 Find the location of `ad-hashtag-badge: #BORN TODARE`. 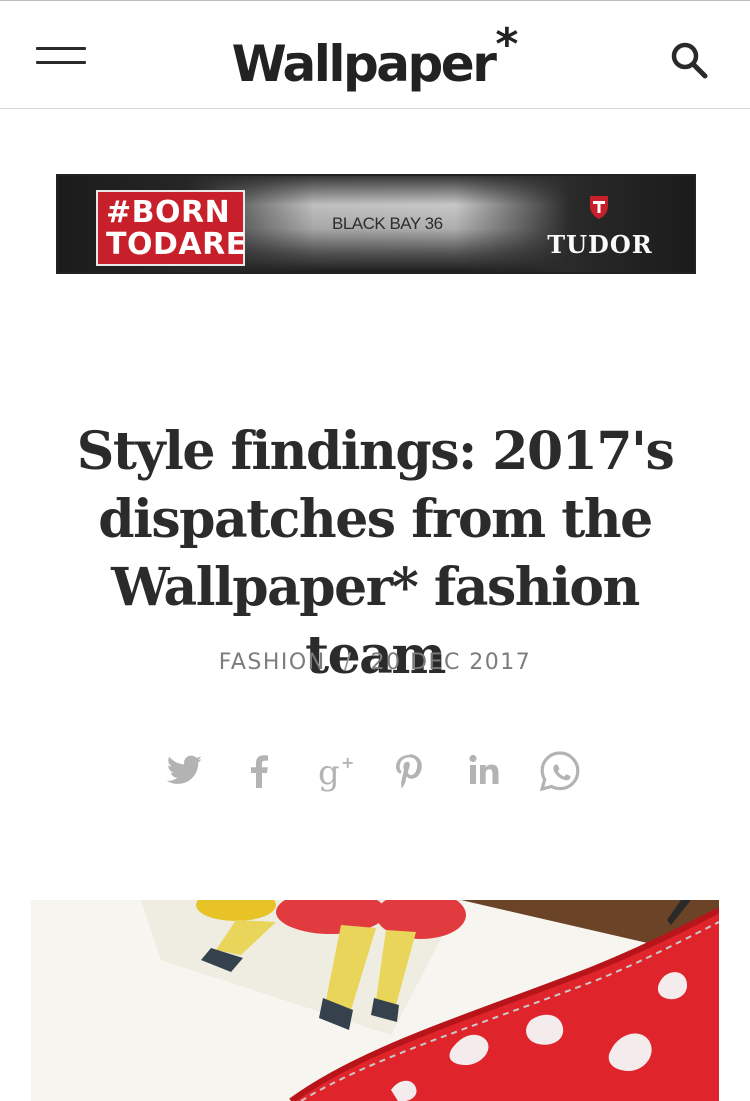

ad-hashtag-badge: #BORN TODARE is located at coordinates (171, 228).